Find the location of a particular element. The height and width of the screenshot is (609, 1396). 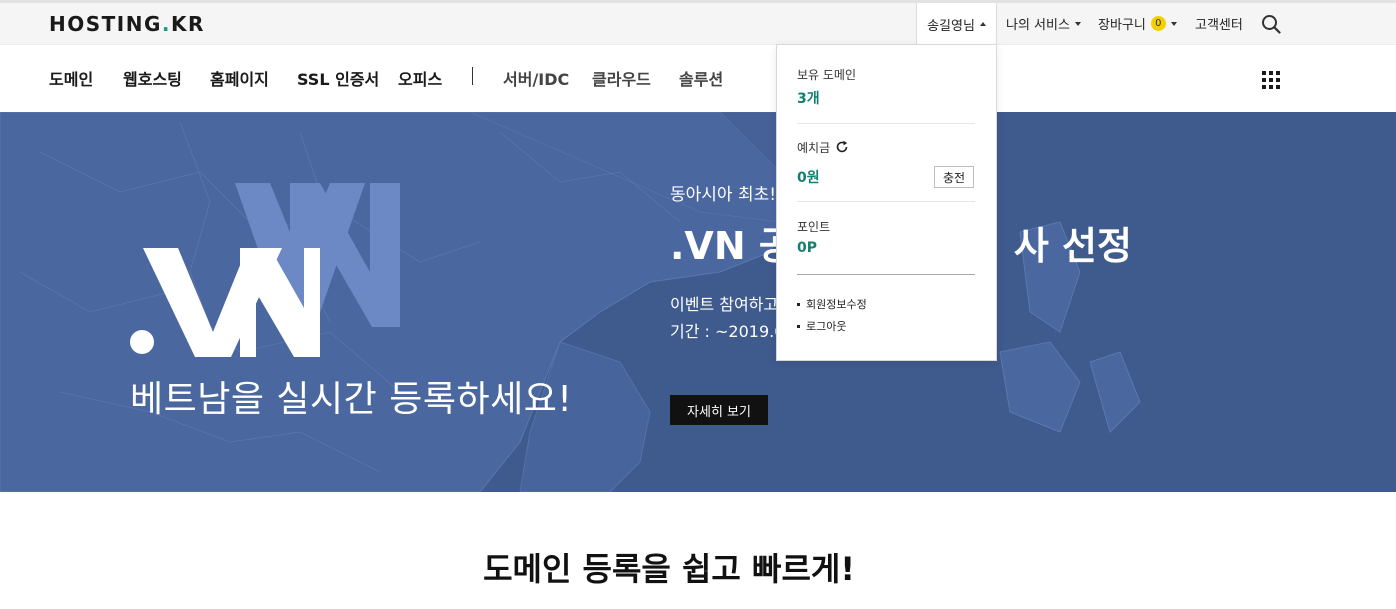

user-menu-toggle: 송길영님 is located at coordinates (956, 24).